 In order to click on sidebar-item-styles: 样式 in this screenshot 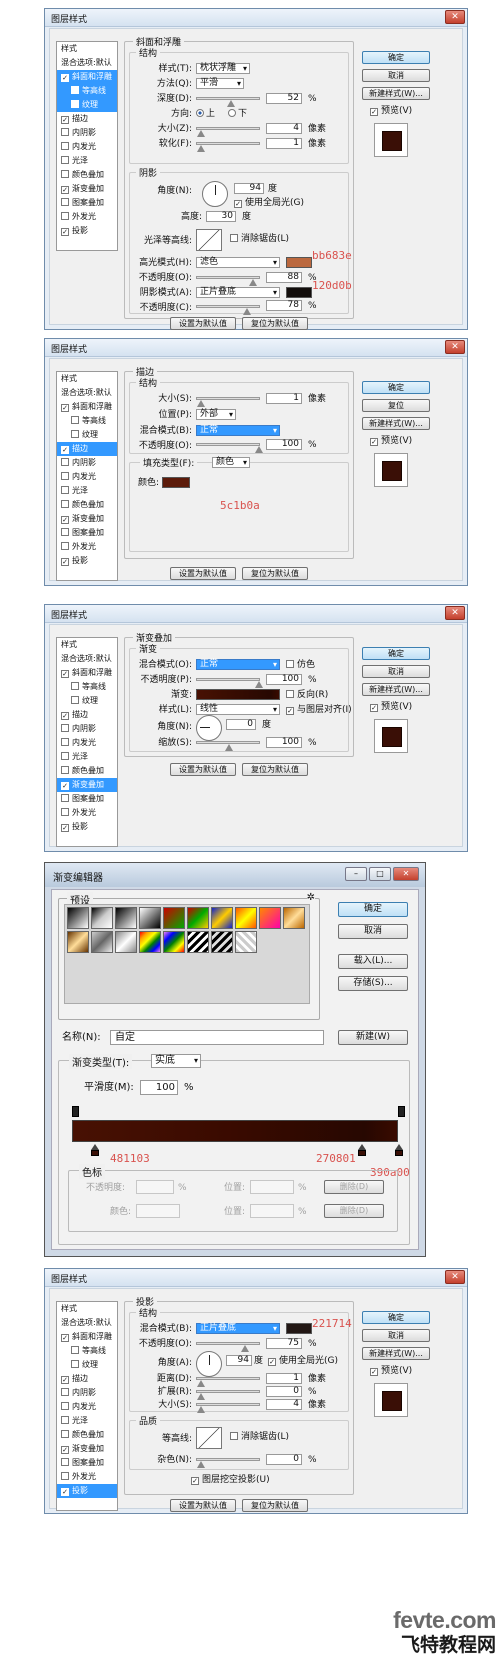, I will do `click(87, 645)`.